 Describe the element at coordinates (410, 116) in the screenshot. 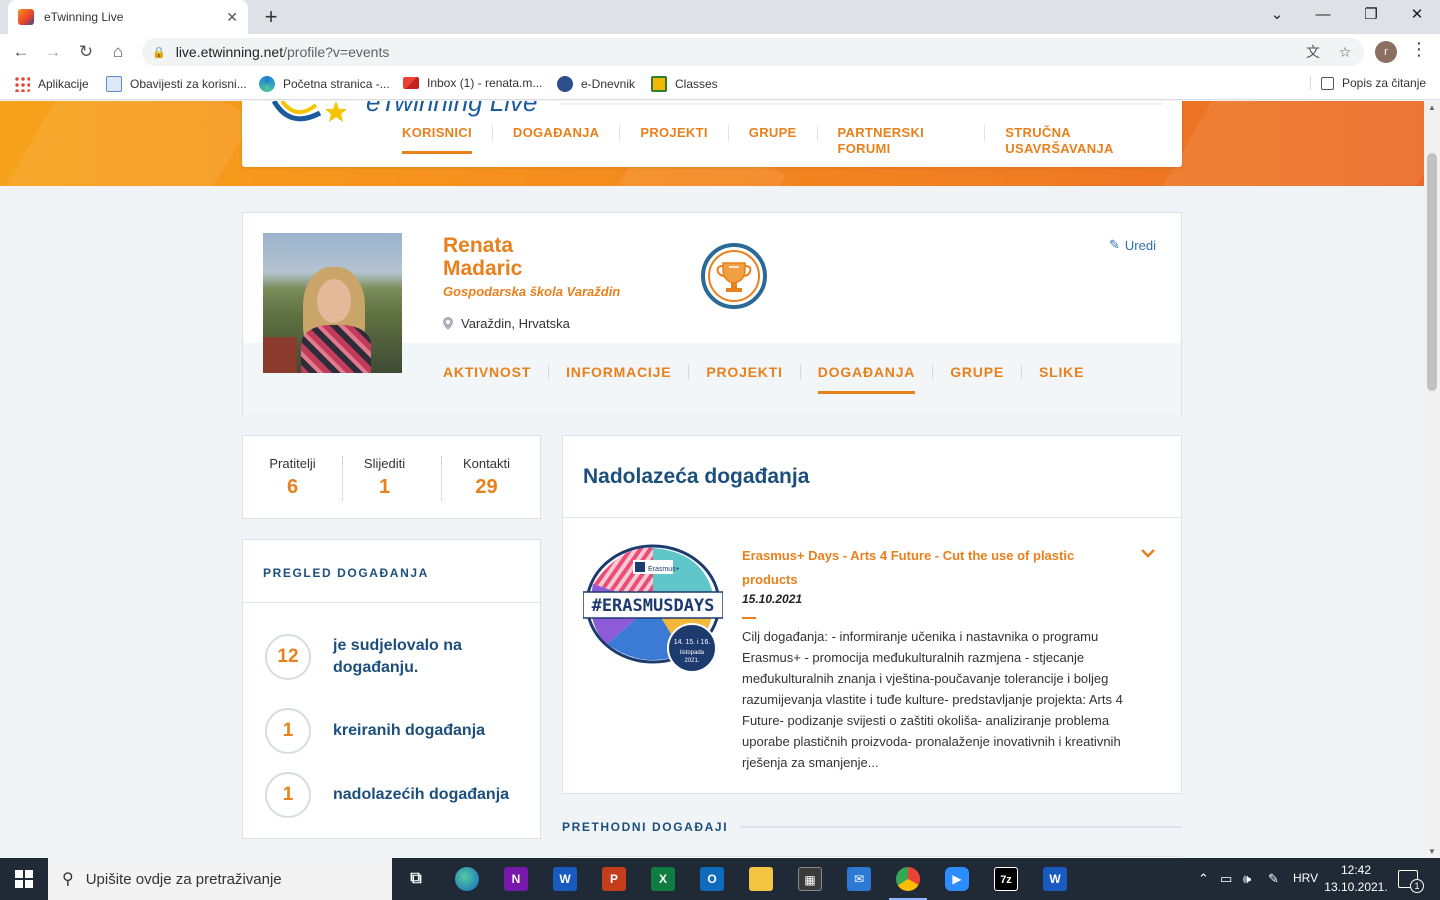

I see `etwinning-logo: eTwinning Live` at that location.